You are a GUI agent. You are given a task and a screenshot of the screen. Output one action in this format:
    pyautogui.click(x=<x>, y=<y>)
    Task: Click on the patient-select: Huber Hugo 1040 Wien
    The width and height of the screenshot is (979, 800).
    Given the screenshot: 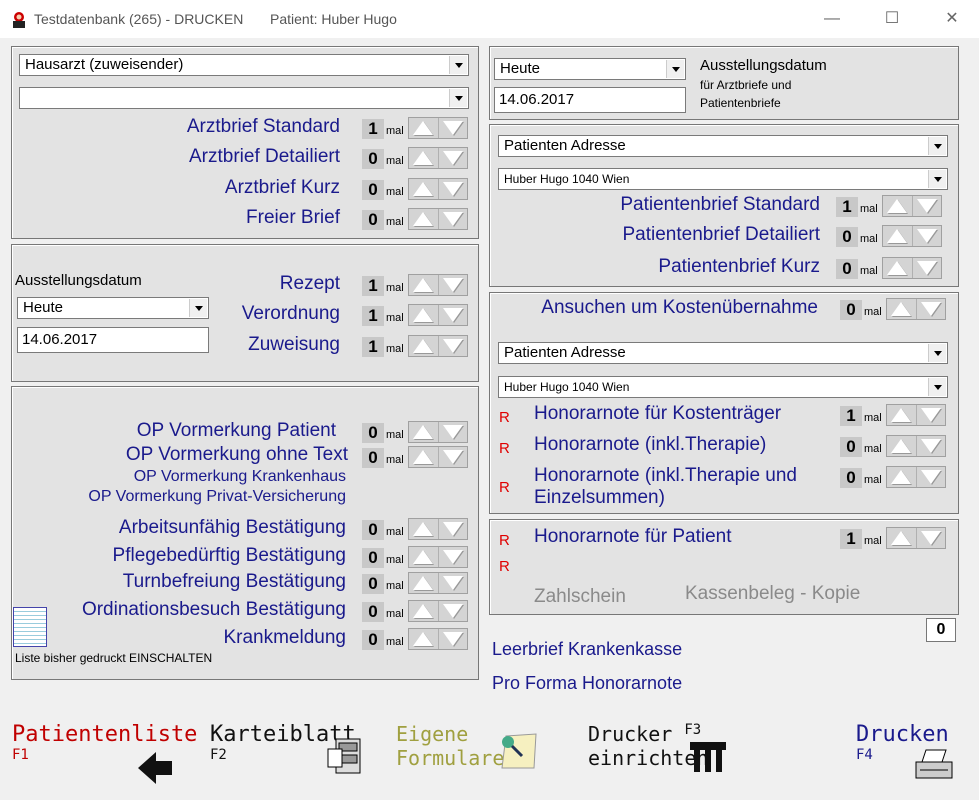 What is the action you would take?
    pyautogui.click(x=723, y=179)
    